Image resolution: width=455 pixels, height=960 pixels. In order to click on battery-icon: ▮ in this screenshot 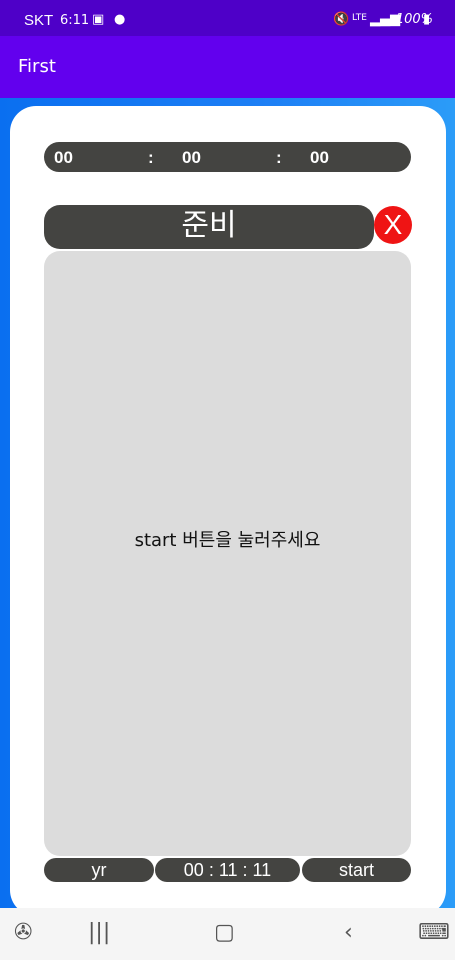, I will do `click(427, 19)`.